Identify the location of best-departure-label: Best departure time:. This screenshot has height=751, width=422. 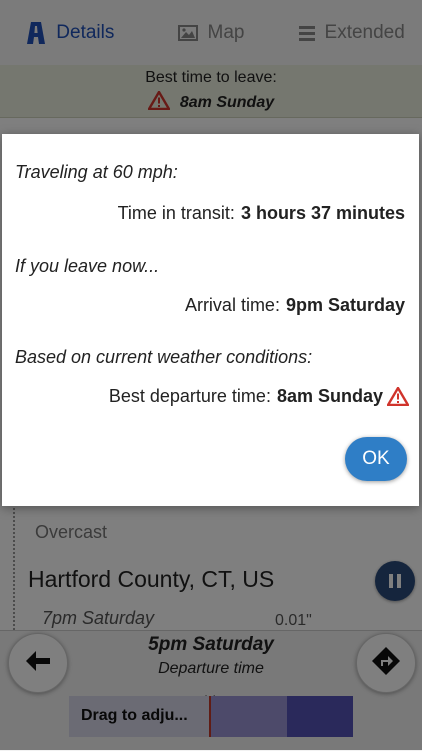
(189, 396).